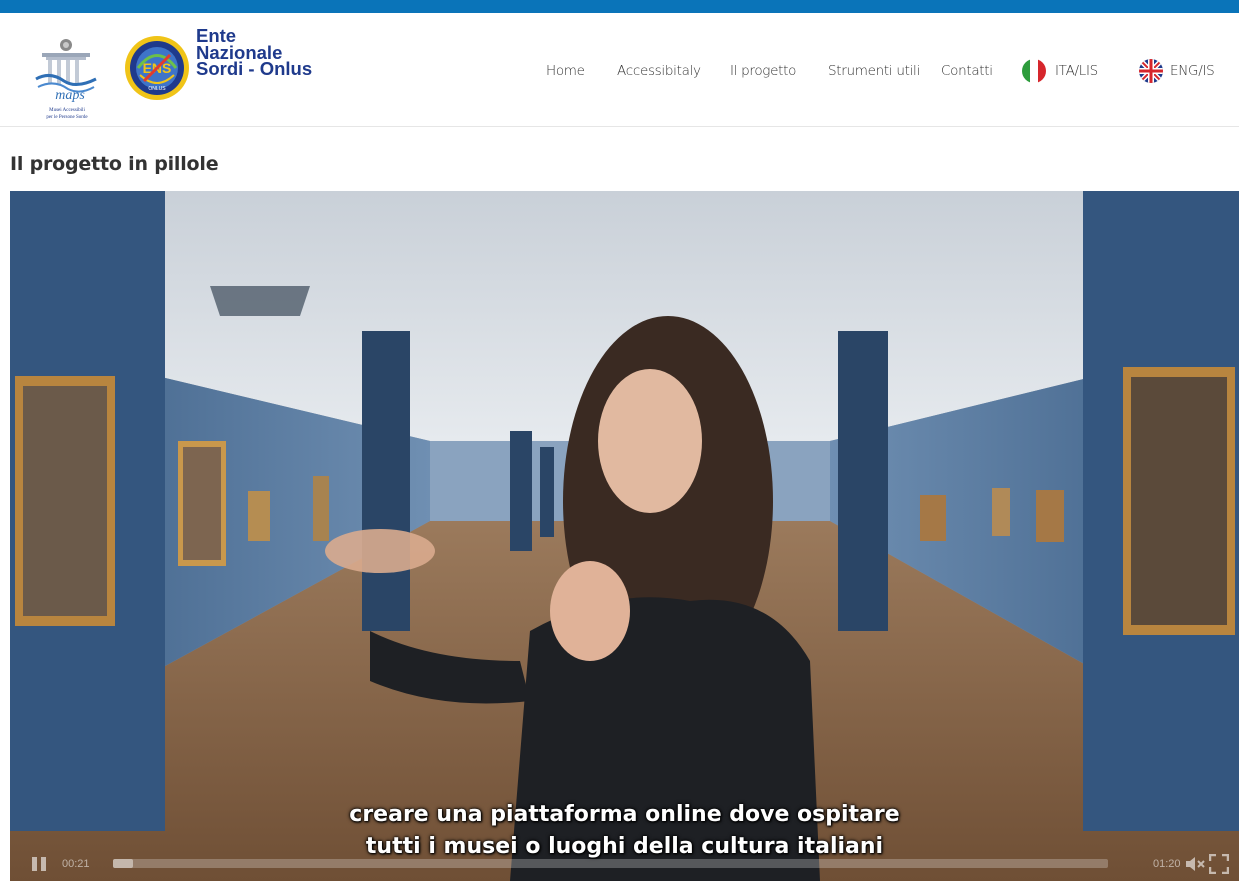 Image resolution: width=1239 pixels, height=881 pixels. What do you see at coordinates (67, 117) in the screenshot?
I see `svg-text: per le Persone Sorde` at bounding box center [67, 117].